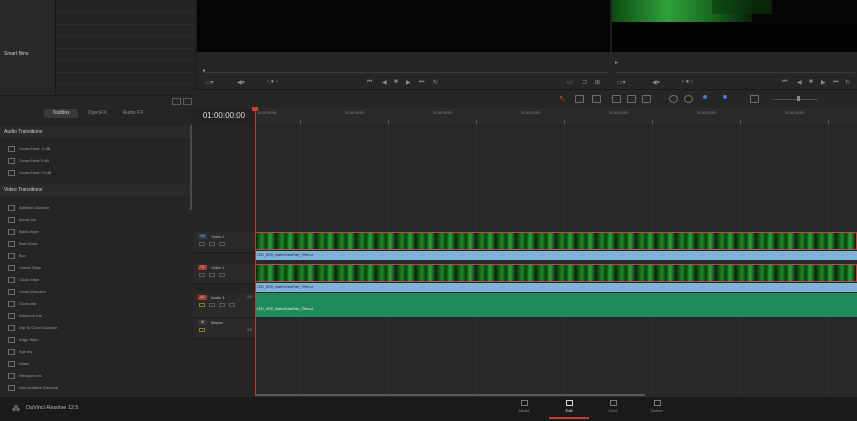  Describe the element at coordinates (556, 241) in the screenshot. I see `video-2-clip-thumbnails` at that location.